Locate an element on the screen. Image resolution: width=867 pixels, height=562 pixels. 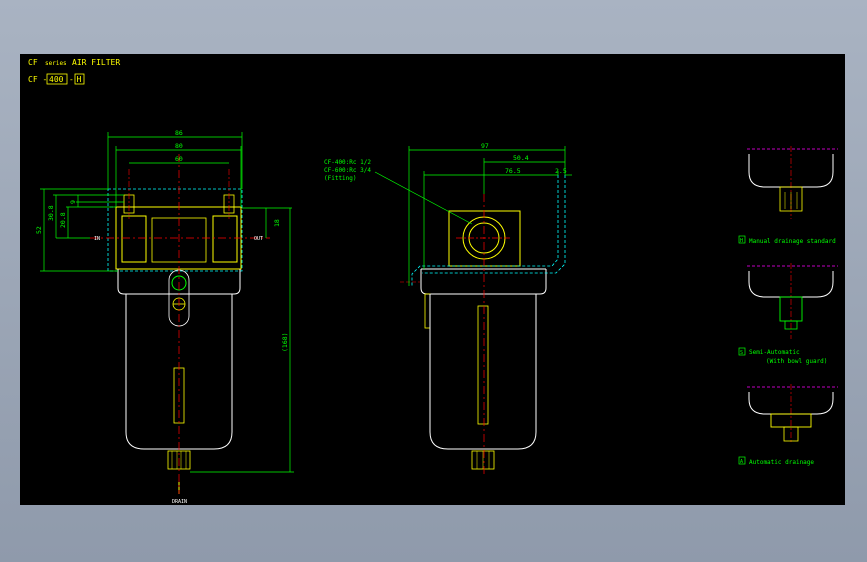
option-auto is located at coordinates (788, 424).